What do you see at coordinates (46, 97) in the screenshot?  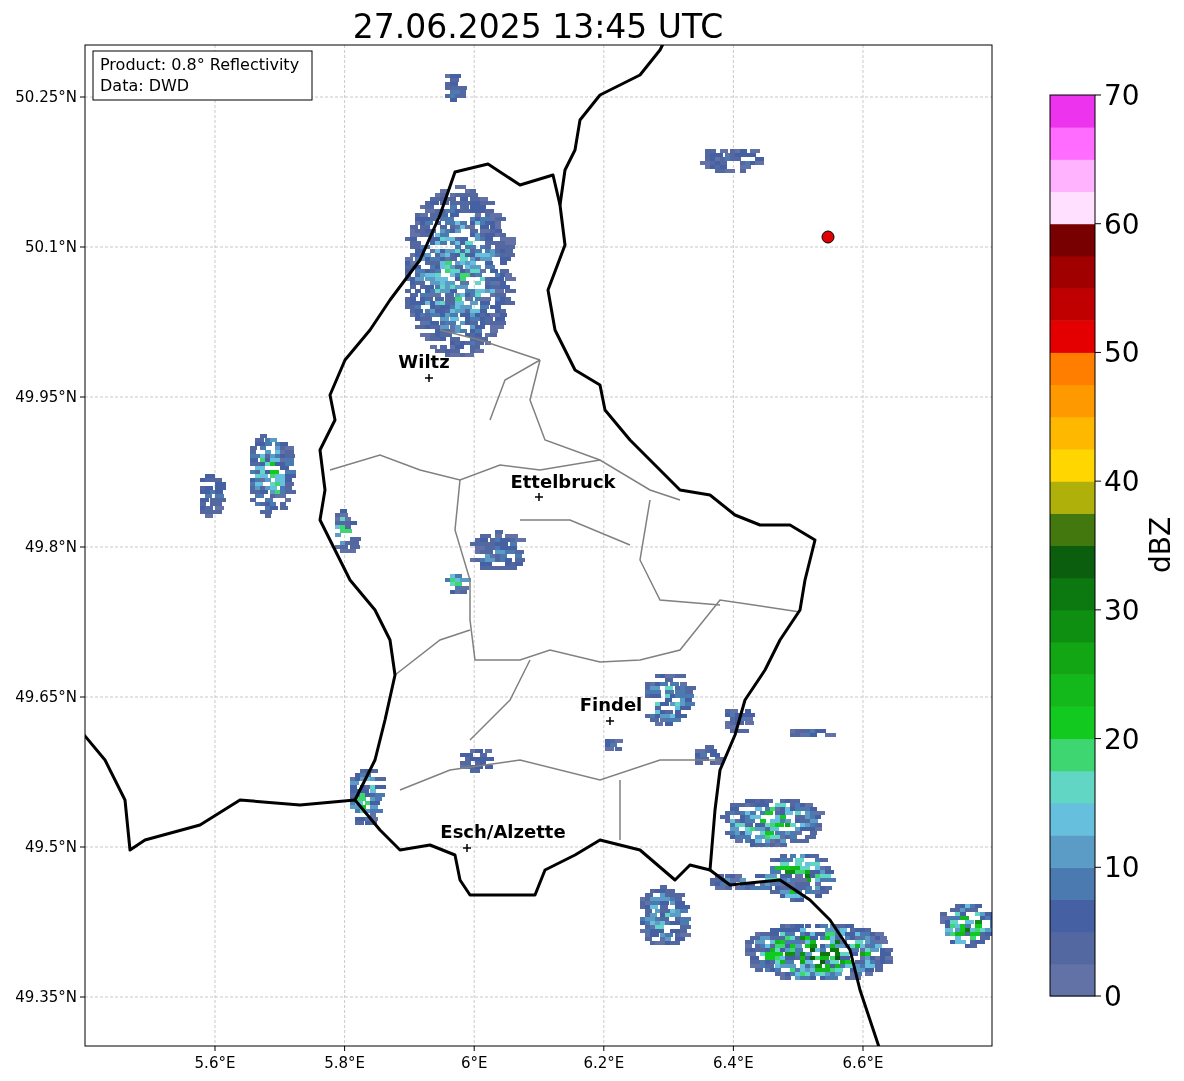 I see `axis-tick-label: 50.25°N` at bounding box center [46, 97].